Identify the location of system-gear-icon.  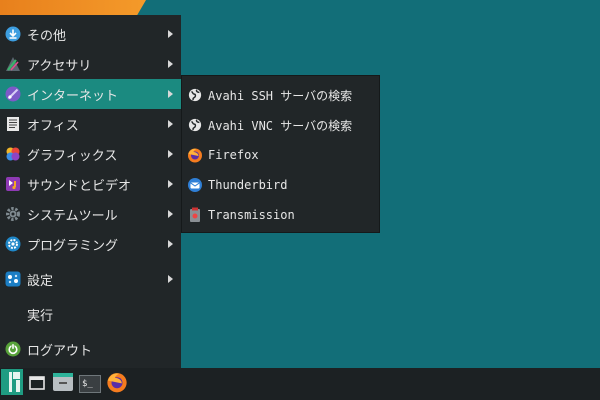
(13, 214).